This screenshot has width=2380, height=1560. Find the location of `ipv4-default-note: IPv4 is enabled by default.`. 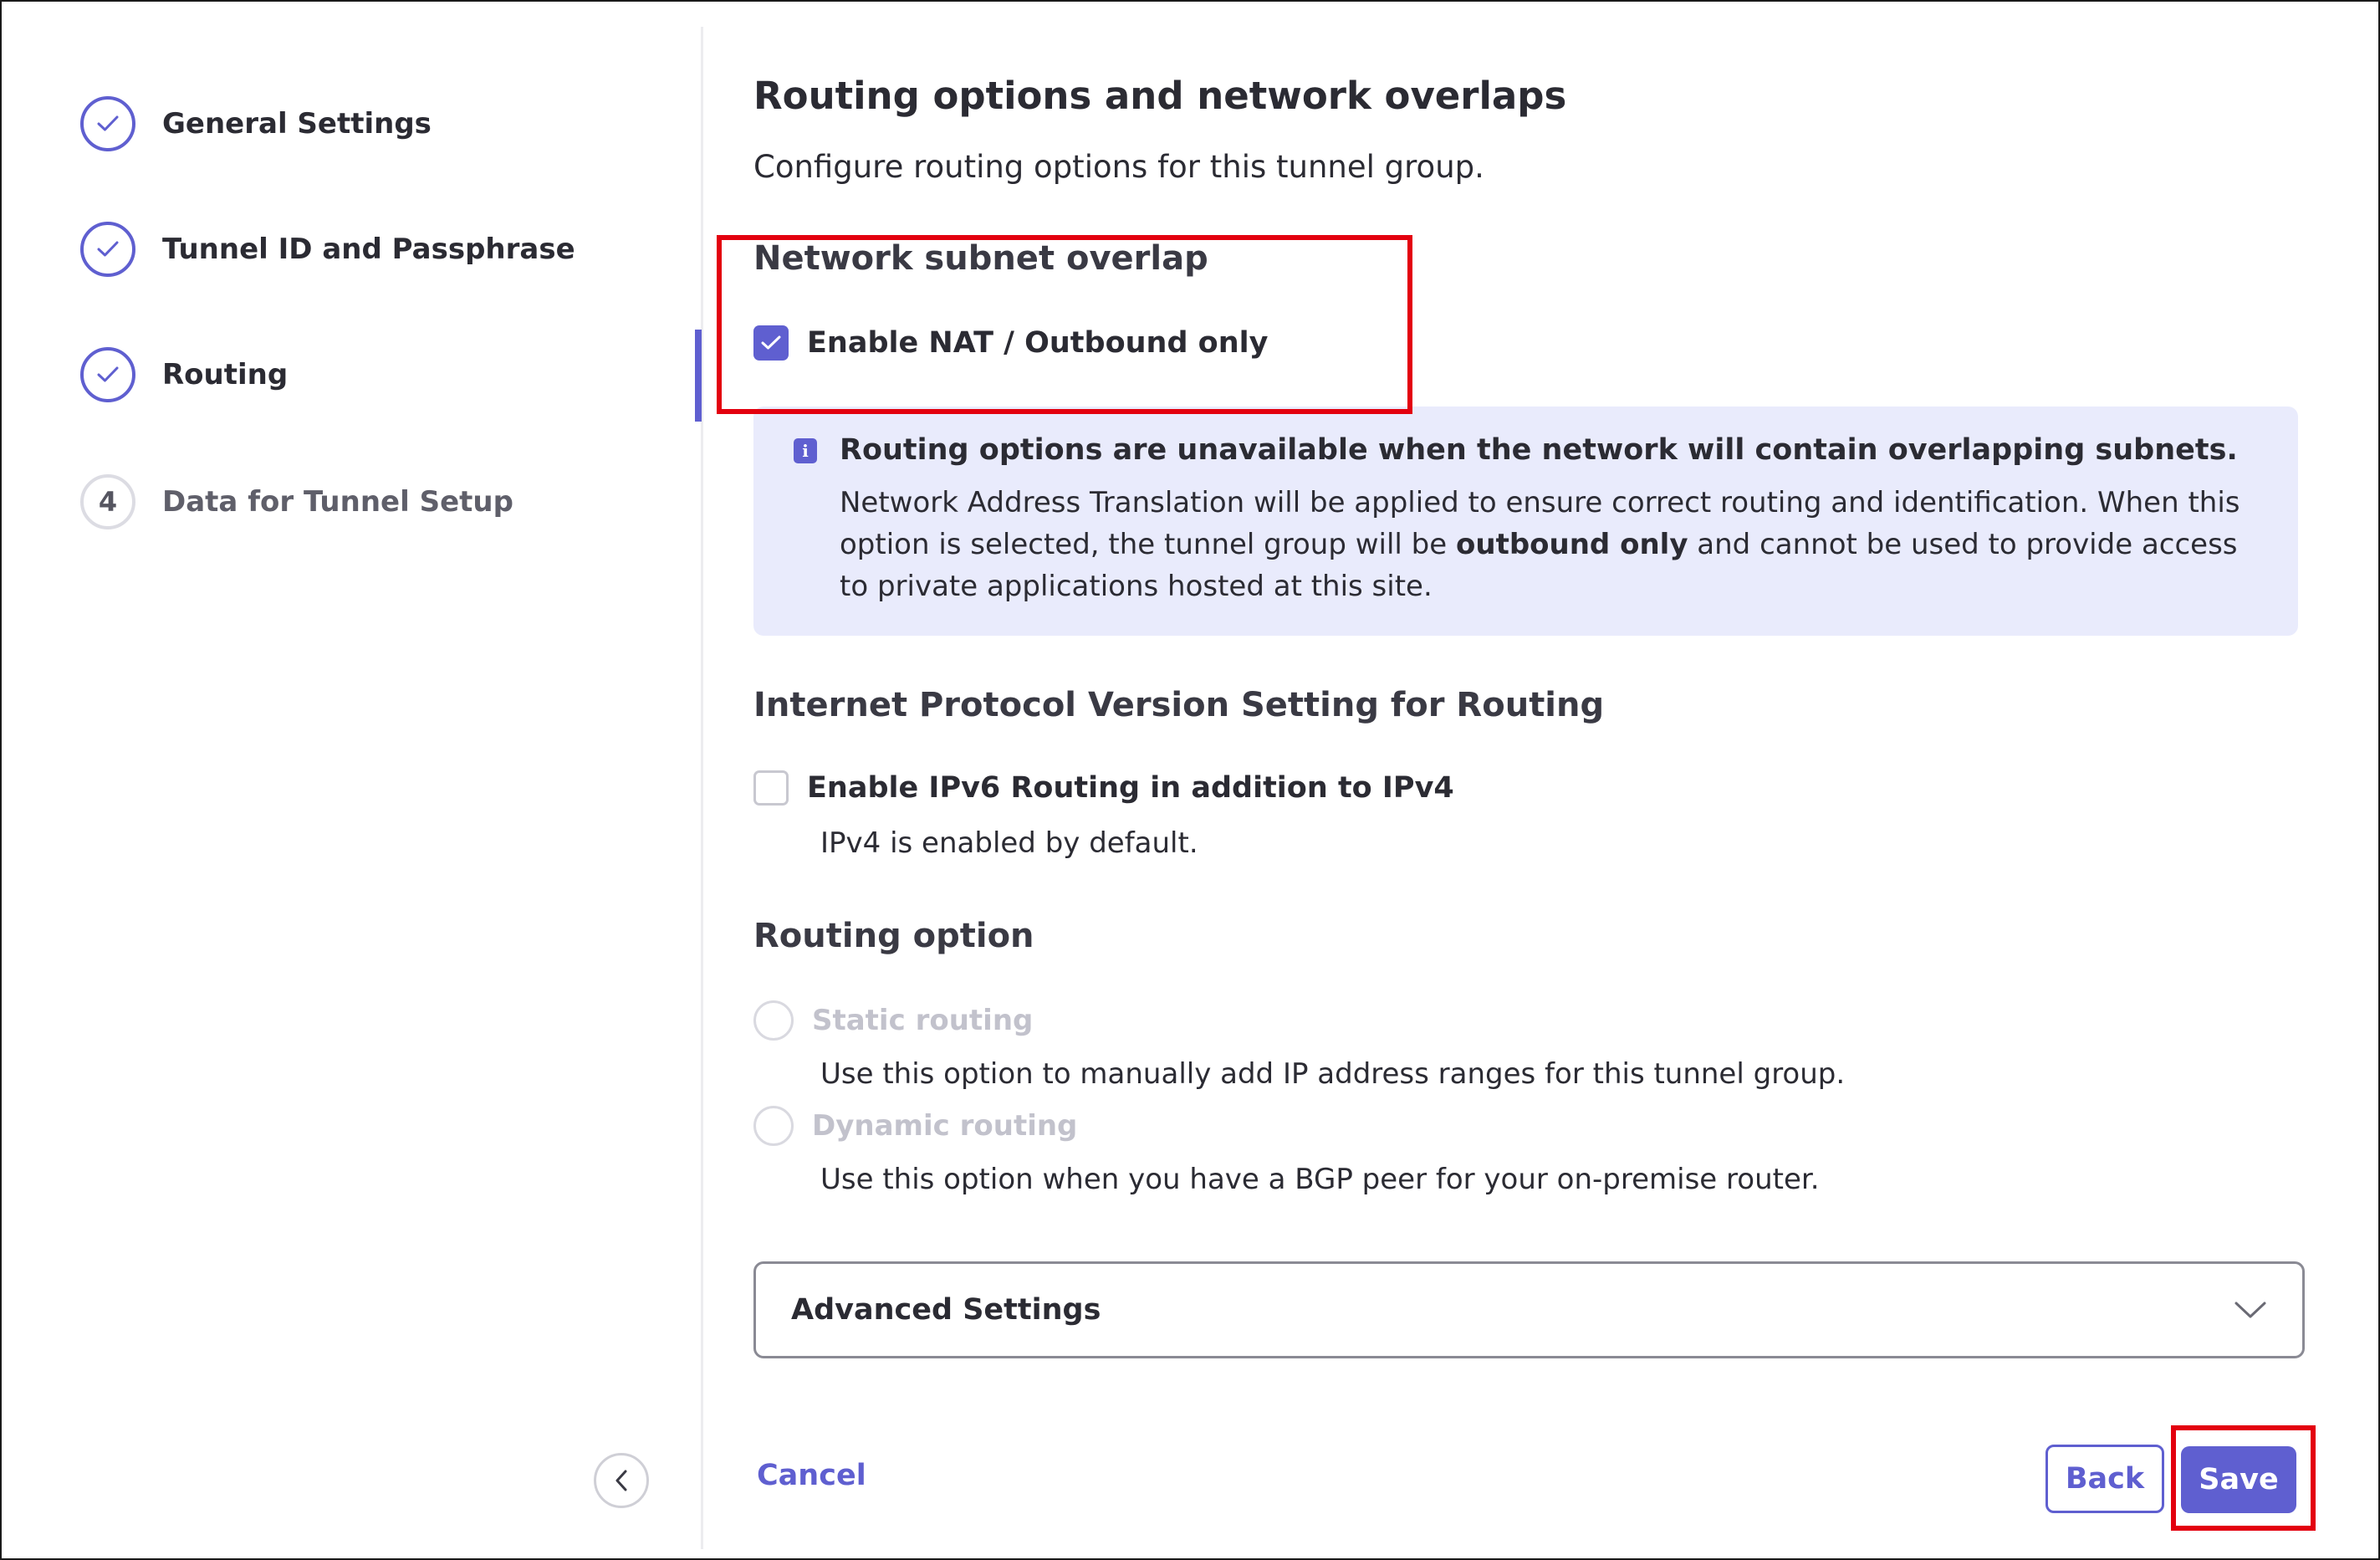

ipv4-default-note: IPv4 is enabled by default. is located at coordinates (1009, 843).